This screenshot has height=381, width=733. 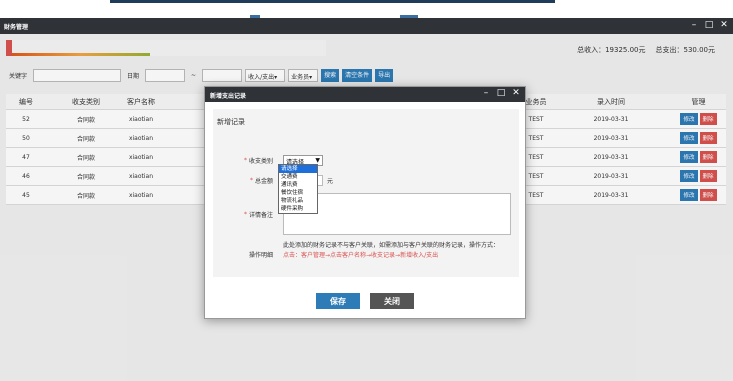 I want to click on dropdown-option: 硬件采购, so click(x=298, y=209).